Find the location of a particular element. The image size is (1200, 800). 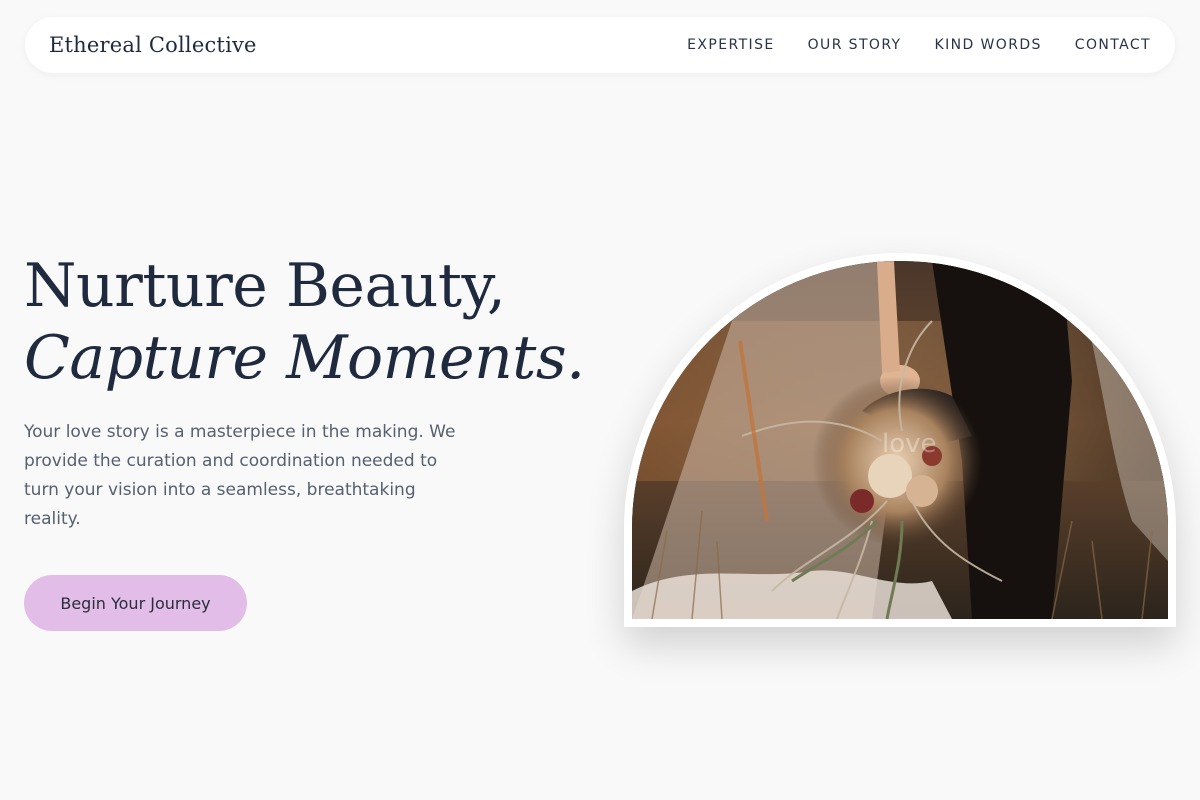

nav-link-our-story: OUR STORY is located at coordinates (855, 45).